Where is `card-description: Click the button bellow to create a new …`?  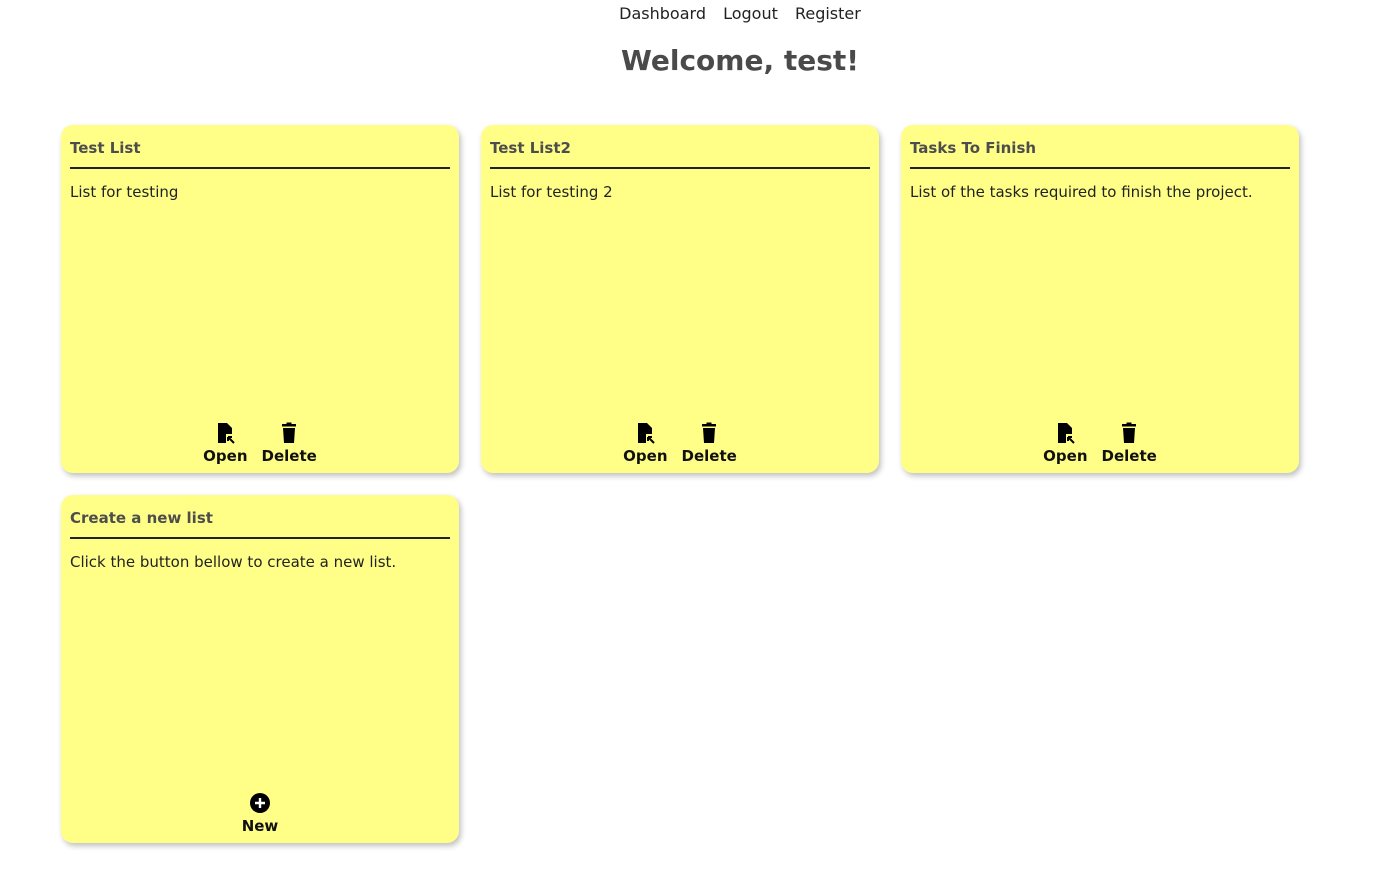 card-description: Click the button bellow to create a new … is located at coordinates (233, 562).